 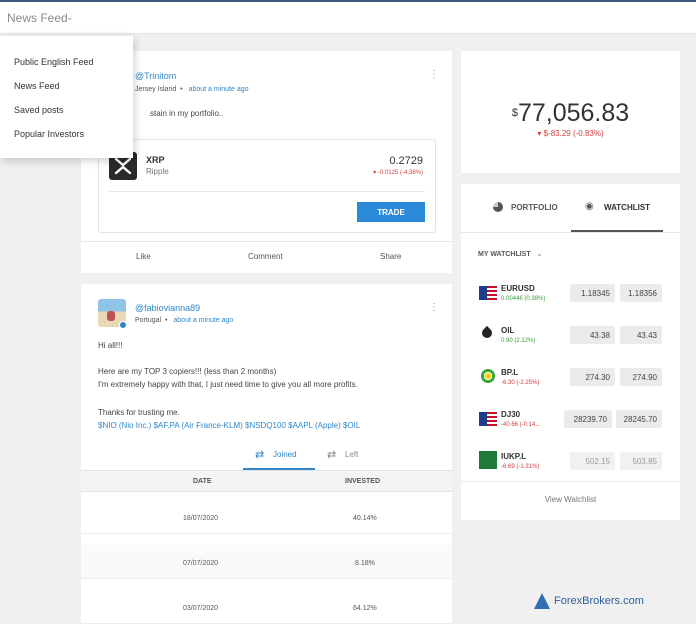 What do you see at coordinates (523, 299) in the screenshot?
I see `instrument-change: 0.00446 (0.38%)` at bounding box center [523, 299].